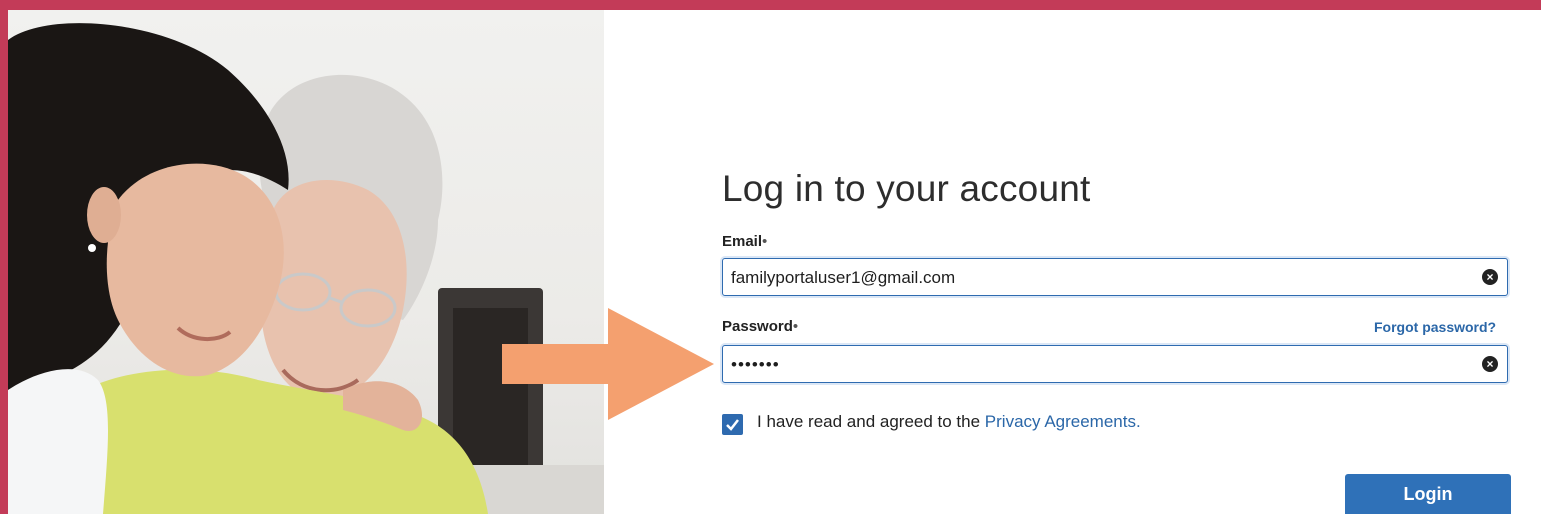 The width and height of the screenshot is (1541, 514). I want to click on password-label: Password•, so click(760, 326).